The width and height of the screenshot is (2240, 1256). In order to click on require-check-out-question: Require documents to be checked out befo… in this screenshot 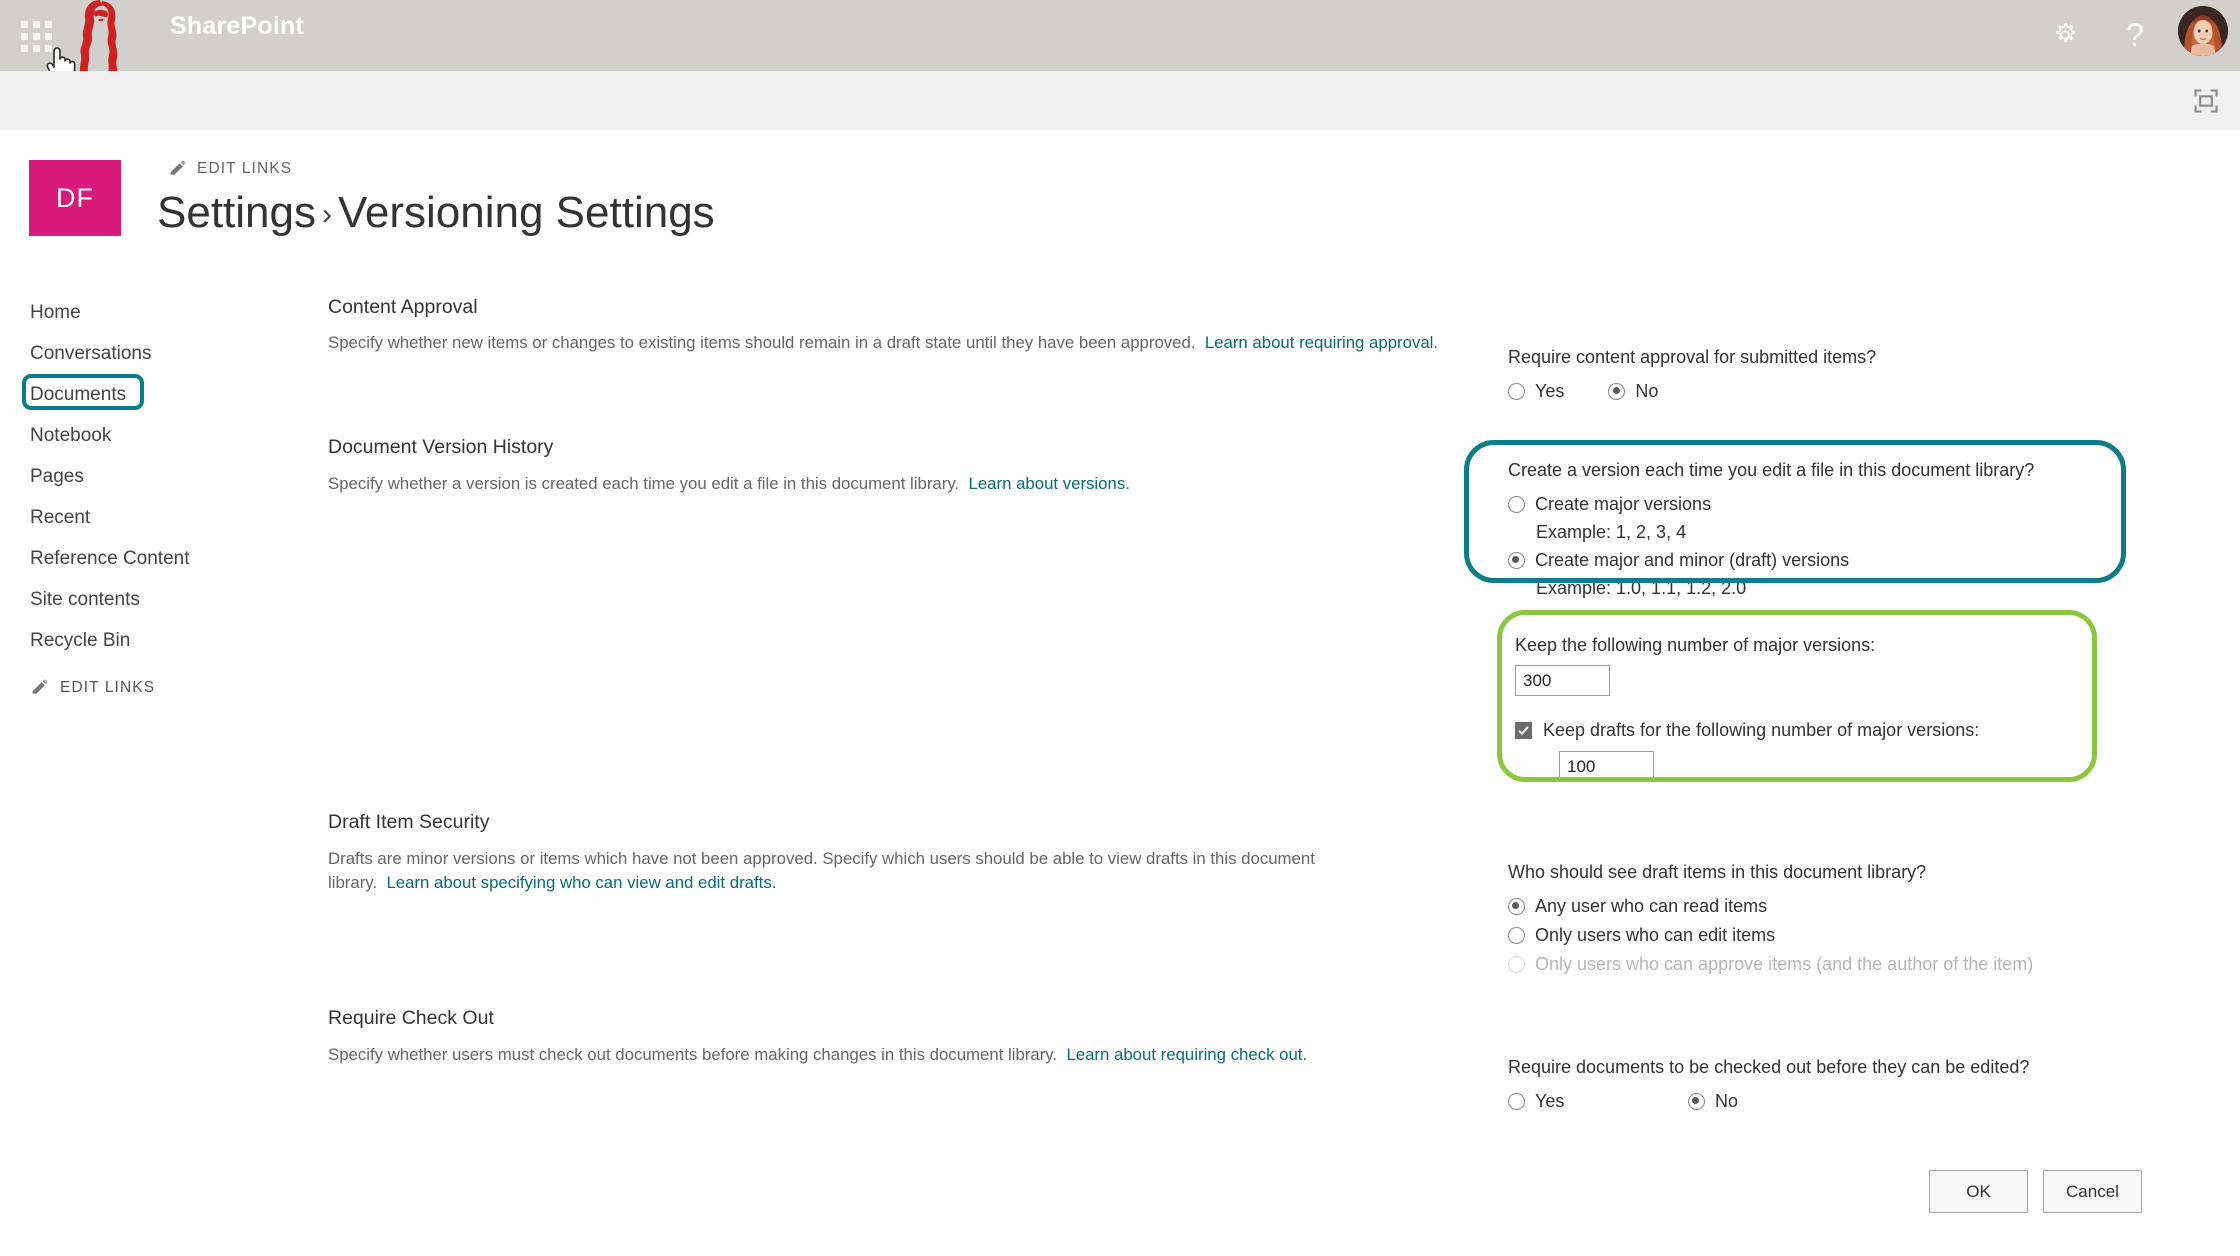, I will do `click(1769, 1067)`.